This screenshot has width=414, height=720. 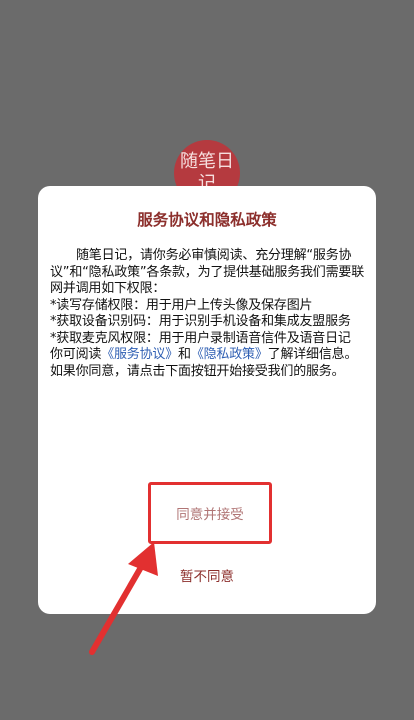 I want to click on permission-storage: *读写存储权限：用于用户上传头像及保存图片, so click(x=181, y=305).